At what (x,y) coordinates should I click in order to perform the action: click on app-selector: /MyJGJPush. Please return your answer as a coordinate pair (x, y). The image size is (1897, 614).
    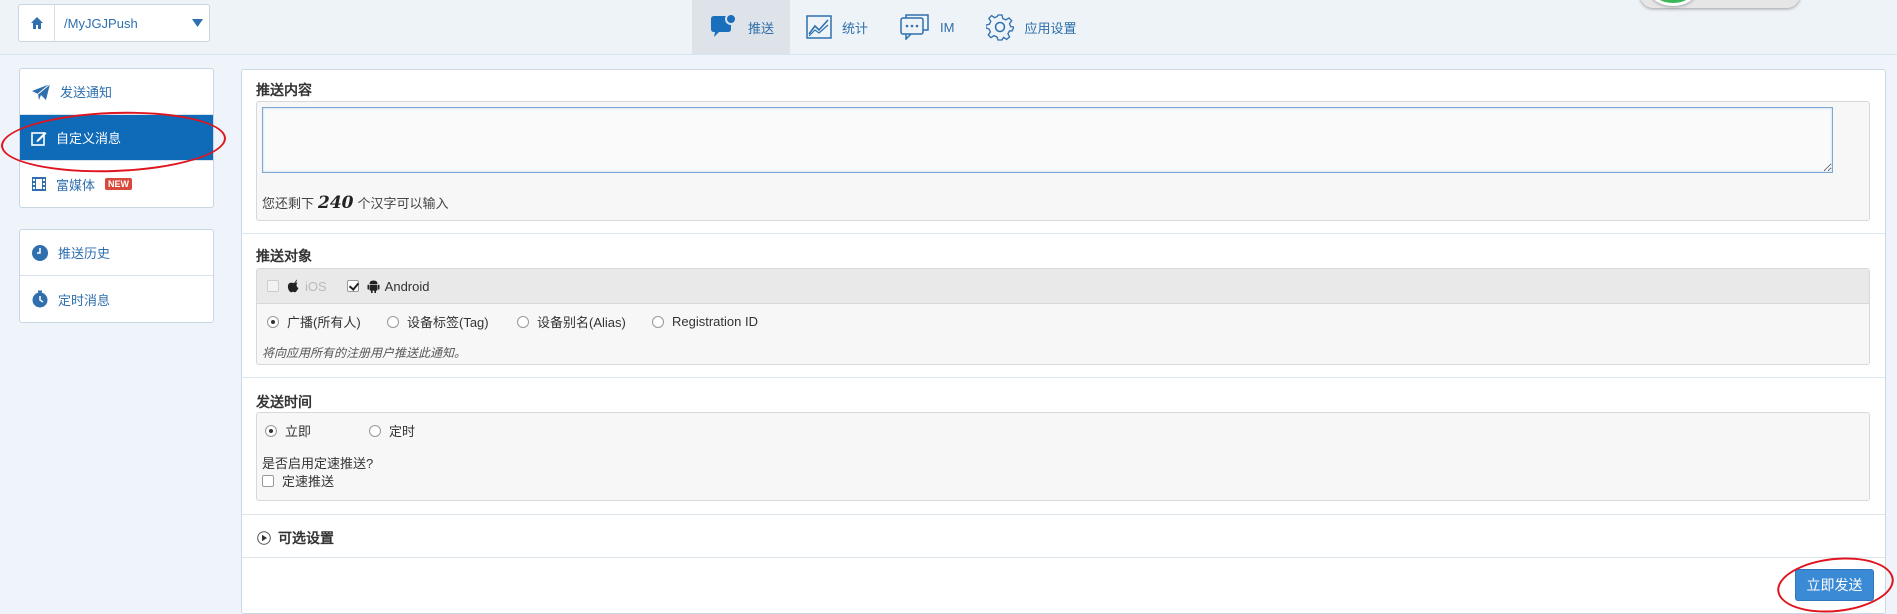
    Looking at the image, I should click on (114, 23).